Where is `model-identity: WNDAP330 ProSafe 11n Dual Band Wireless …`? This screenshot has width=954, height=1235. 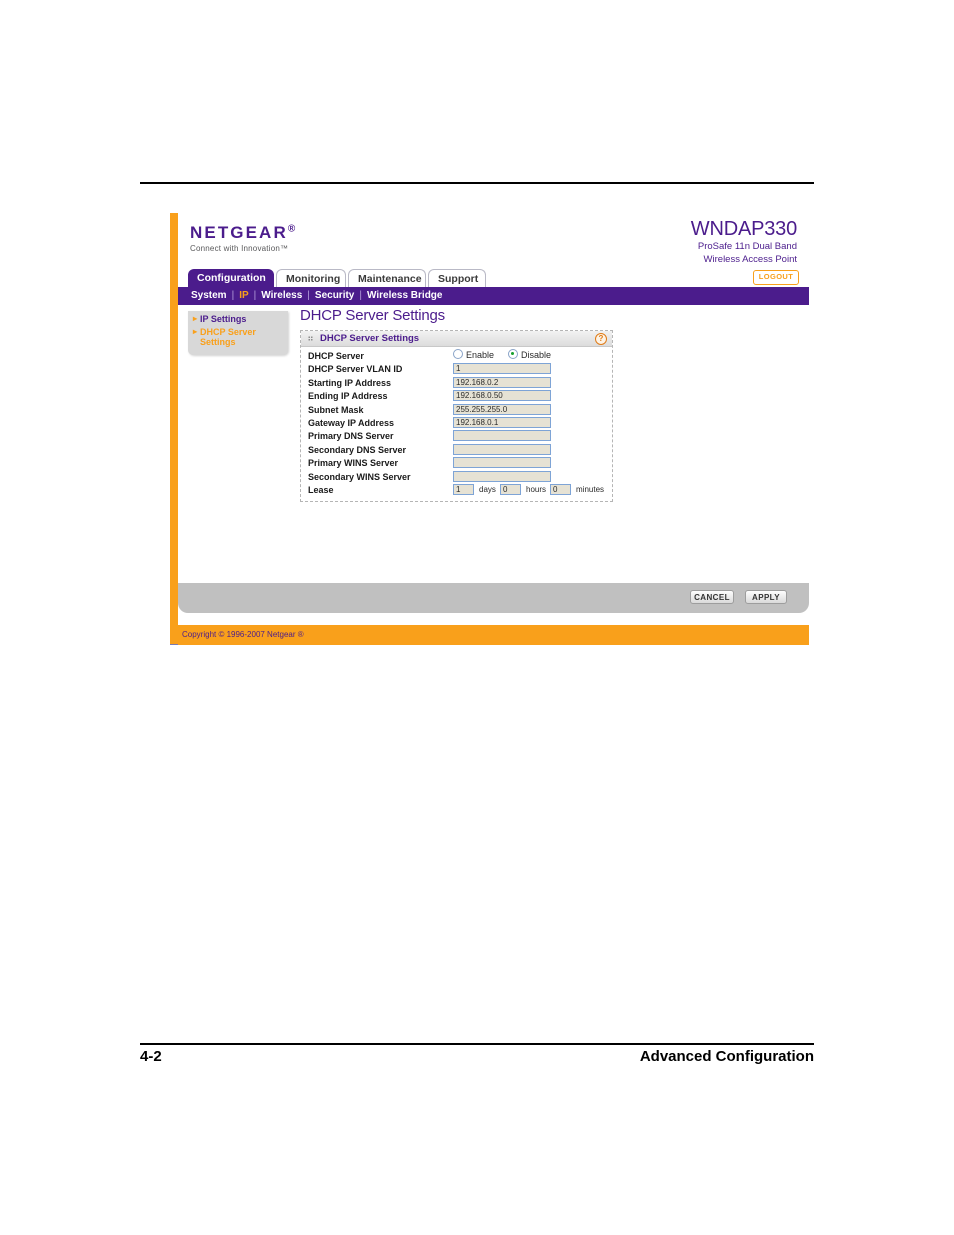 model-identity: WNDAP330 ProSafe 11n Dual Band Wireless … is located at coordinates (744, 242).